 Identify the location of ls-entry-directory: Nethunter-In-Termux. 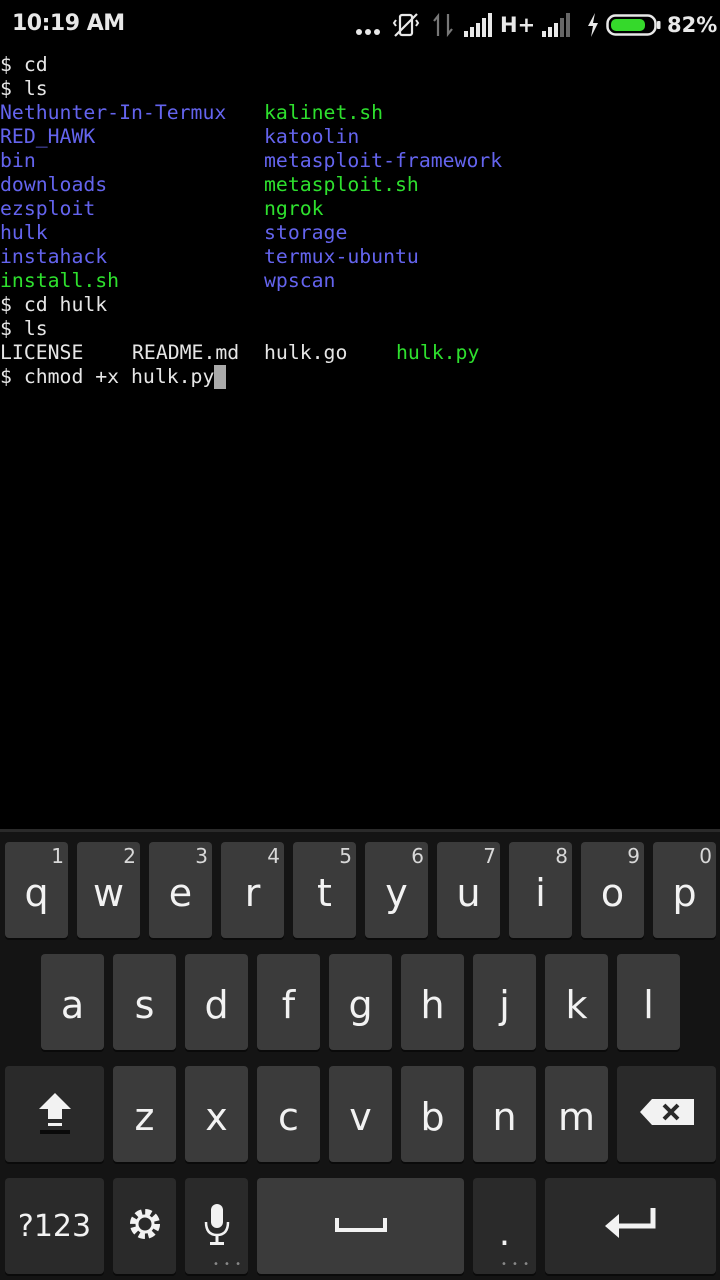
(113, 112).